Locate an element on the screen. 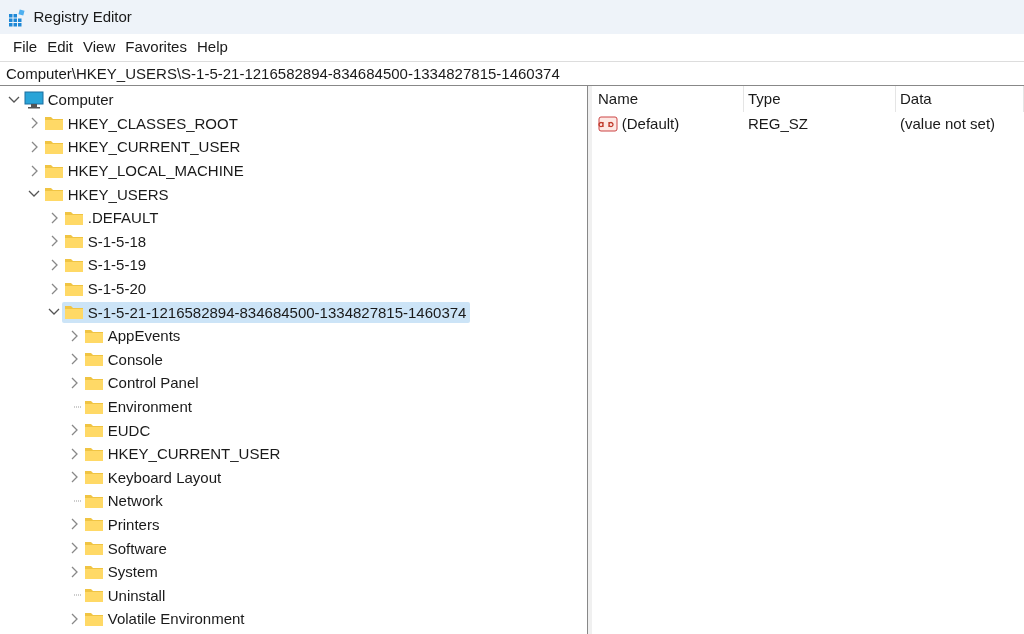 The height and width of the screenshot is (634, 1024). tree-item: Software is located at coordinates (126, 548).